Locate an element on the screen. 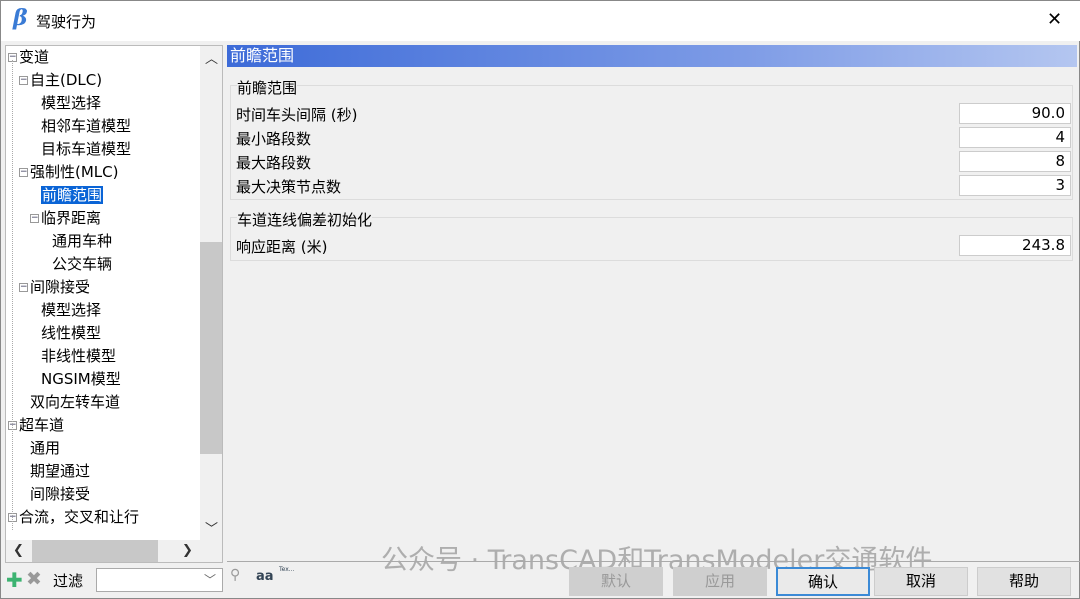 The width and height of the screenshot is (1080, 599). tree-item-label: 临界距离 is located at coordinates (71, 218).